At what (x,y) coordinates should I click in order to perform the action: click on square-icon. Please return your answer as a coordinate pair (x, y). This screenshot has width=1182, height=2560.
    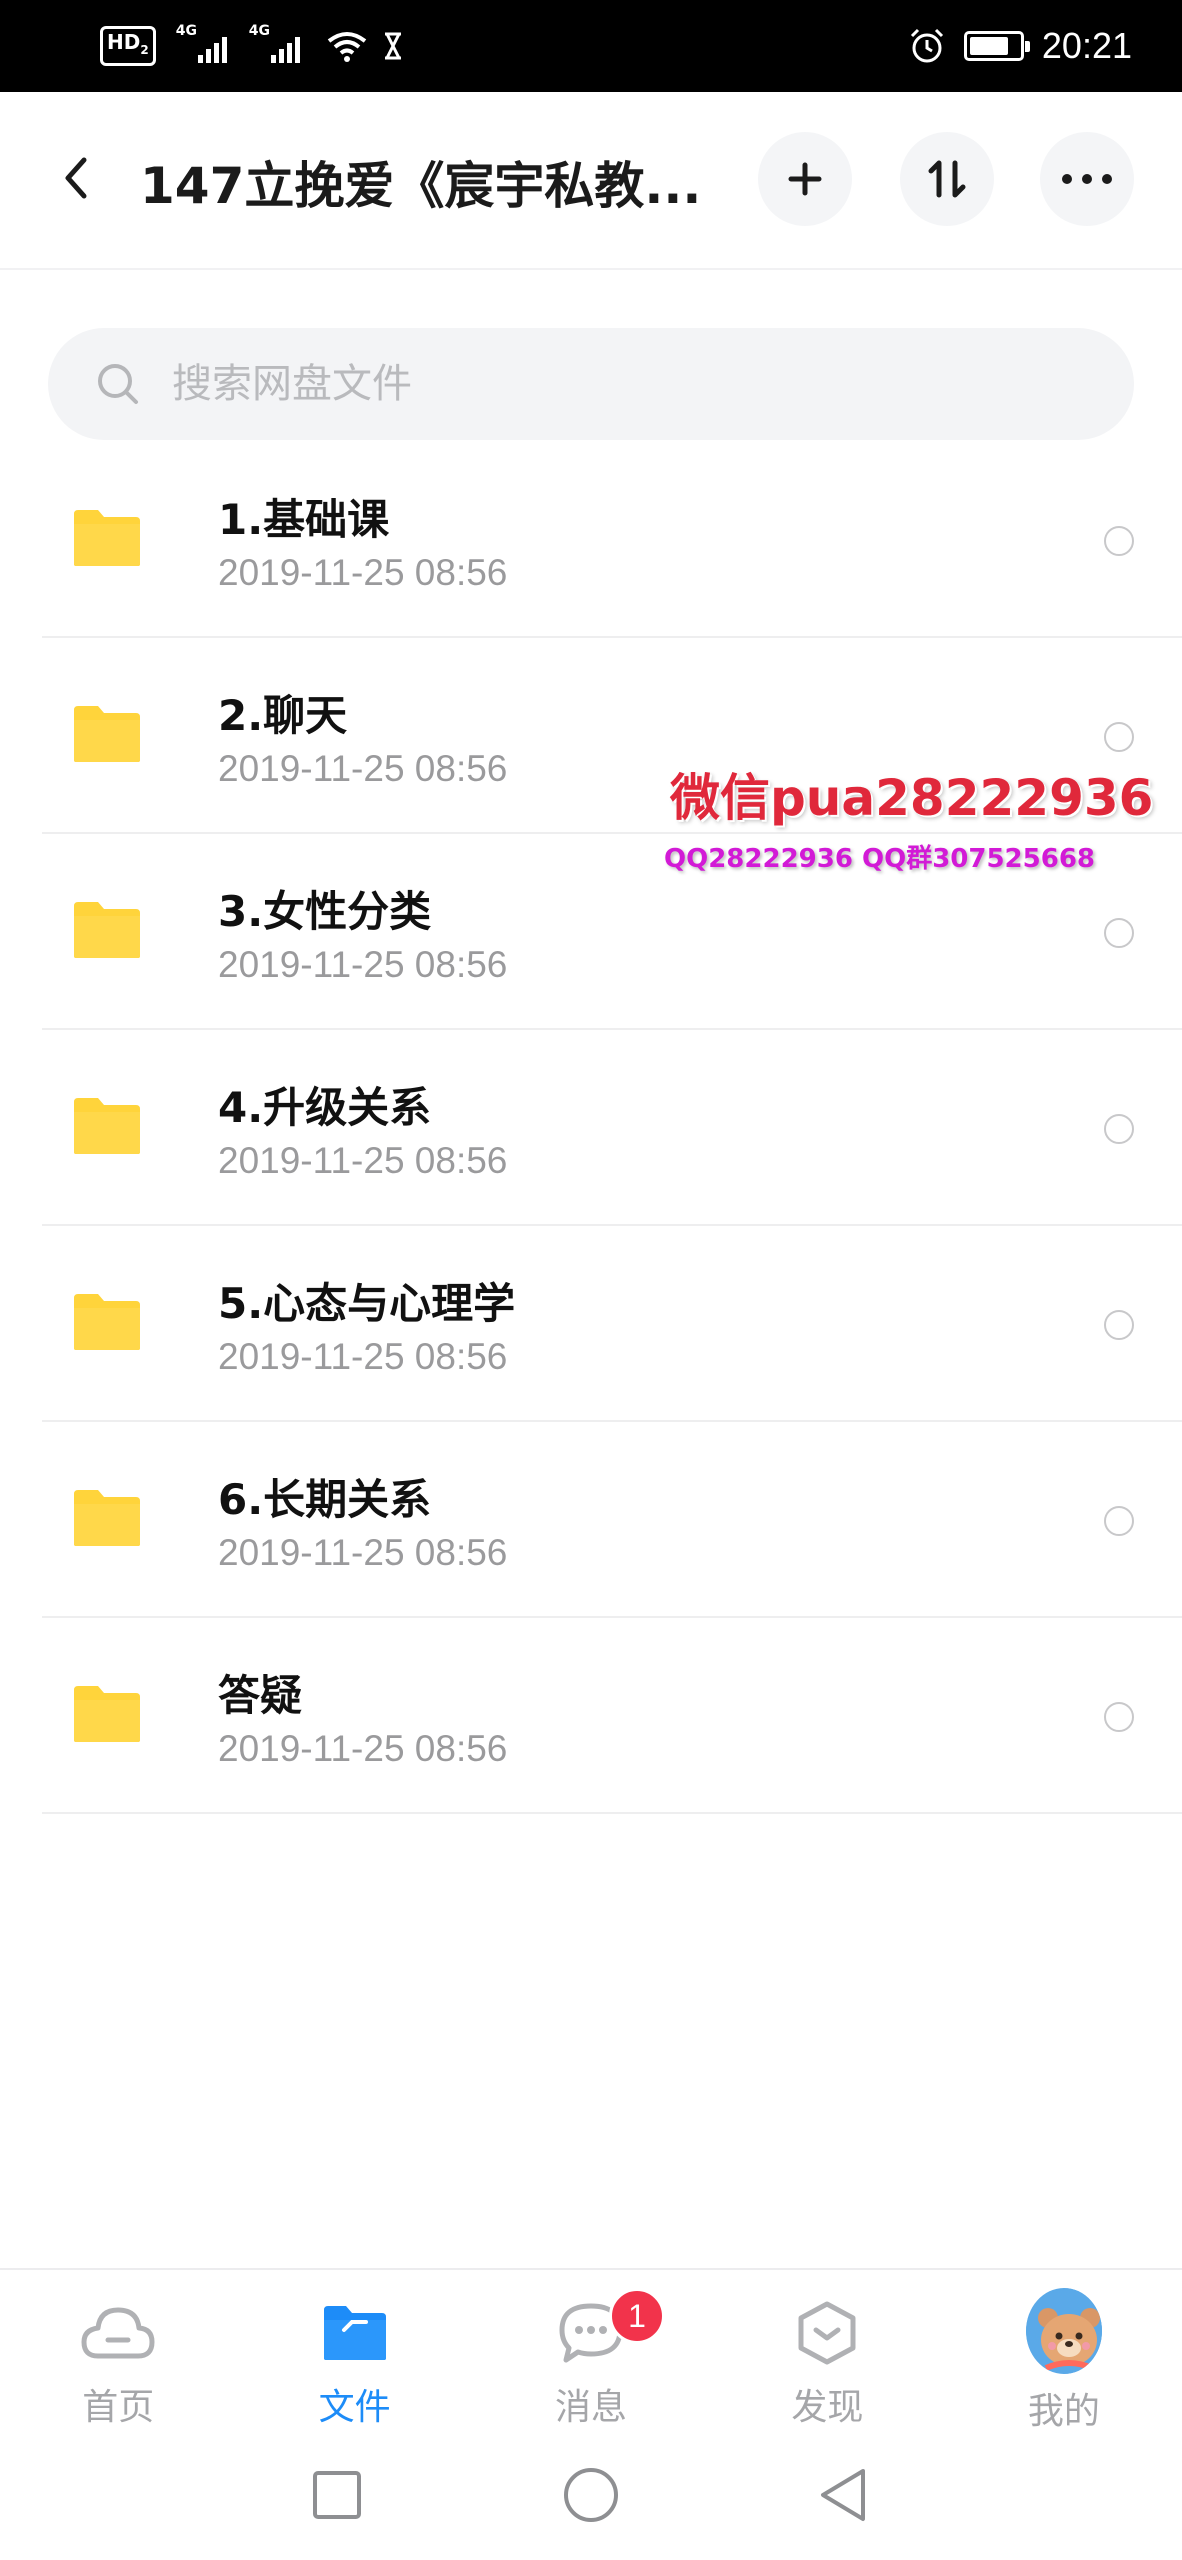
    Looking at the image, I should click on (337, 2495).